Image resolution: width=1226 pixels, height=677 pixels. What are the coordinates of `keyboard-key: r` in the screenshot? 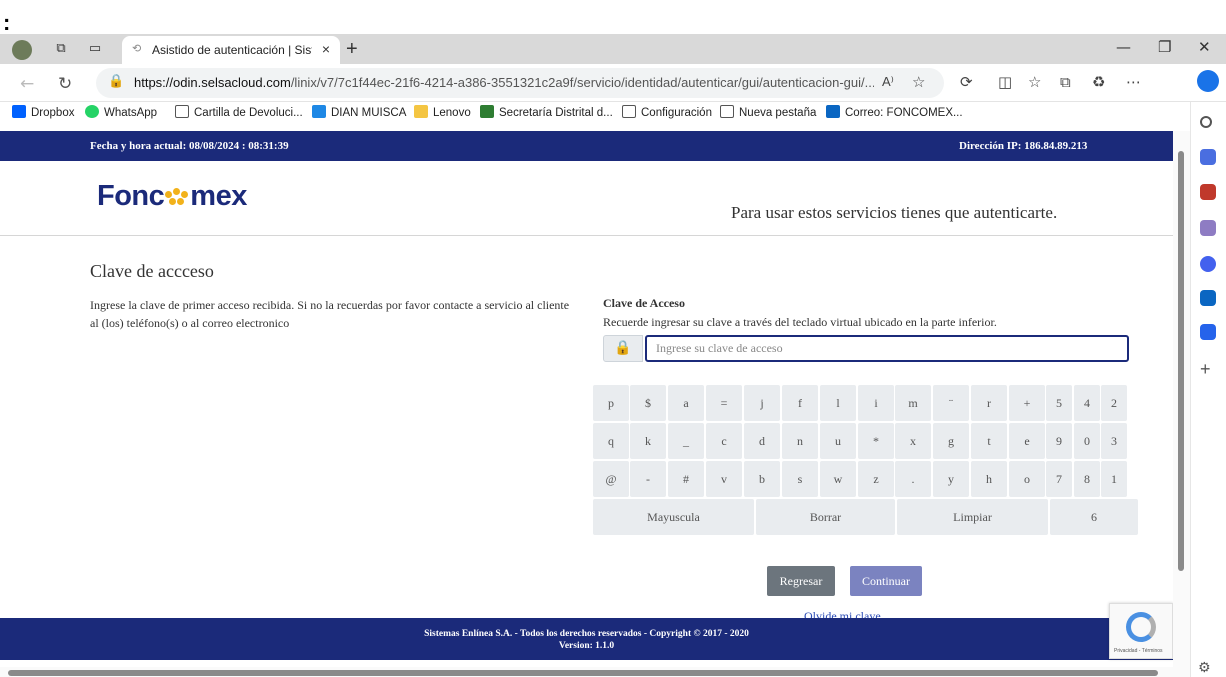 It's located at (989, 403).